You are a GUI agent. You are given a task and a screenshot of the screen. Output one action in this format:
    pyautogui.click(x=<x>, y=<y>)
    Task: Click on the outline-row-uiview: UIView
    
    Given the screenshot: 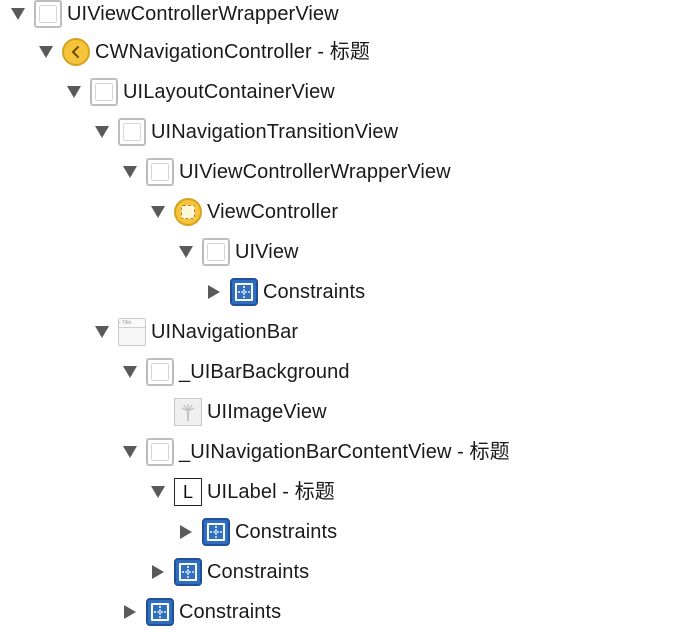 What is the action you would take?
    pyautogui.click(x=236, y=252)
    